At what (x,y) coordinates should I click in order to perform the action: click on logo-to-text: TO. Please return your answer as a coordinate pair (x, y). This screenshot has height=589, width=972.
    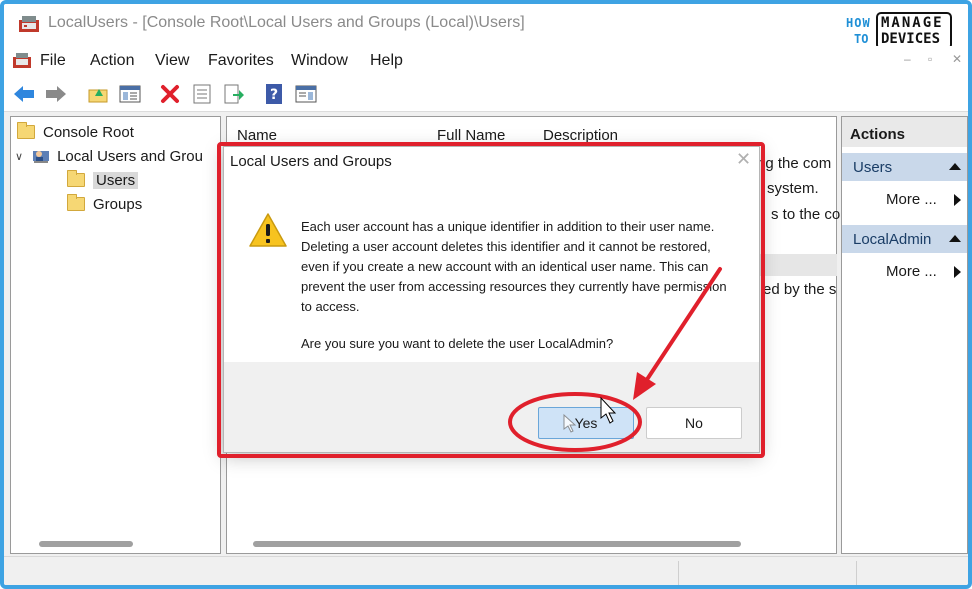
    Looking at the image, I should click on (861, 39).